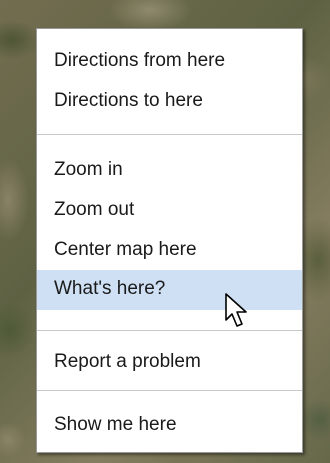 Image resolution: width=330 pixels, height=463 pixels. Describe the element at coordinates (236, 310) in the screenshot. I see `mouse-pointer-icon` at that location.